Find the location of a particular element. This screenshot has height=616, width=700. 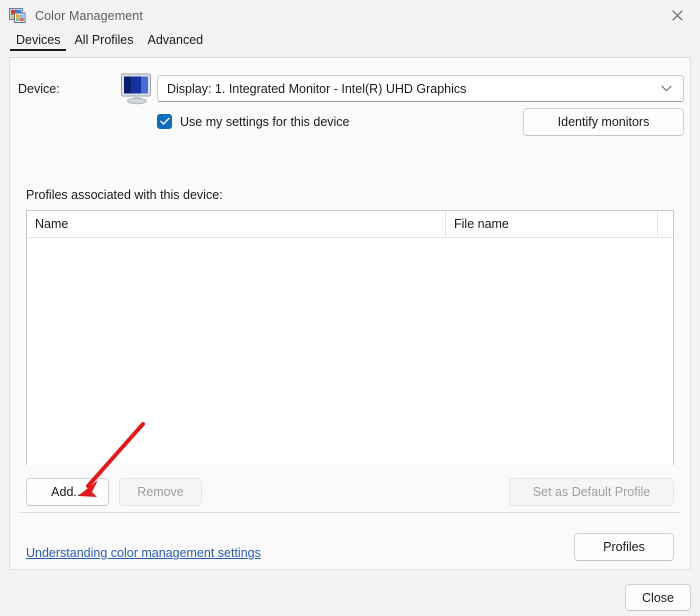

profiles-list-header: Name File name is located at coordinates (350, 224).